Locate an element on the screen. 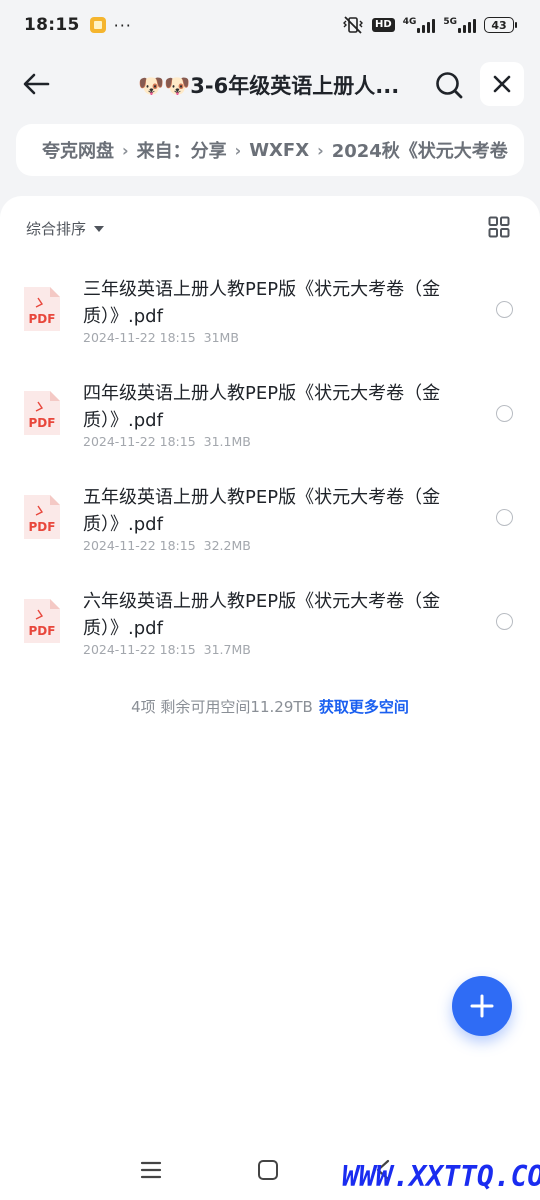 The width and height of the screenshot is (540, 1200). more-notifications-icon: ··· is located at coordinates (122, 25).